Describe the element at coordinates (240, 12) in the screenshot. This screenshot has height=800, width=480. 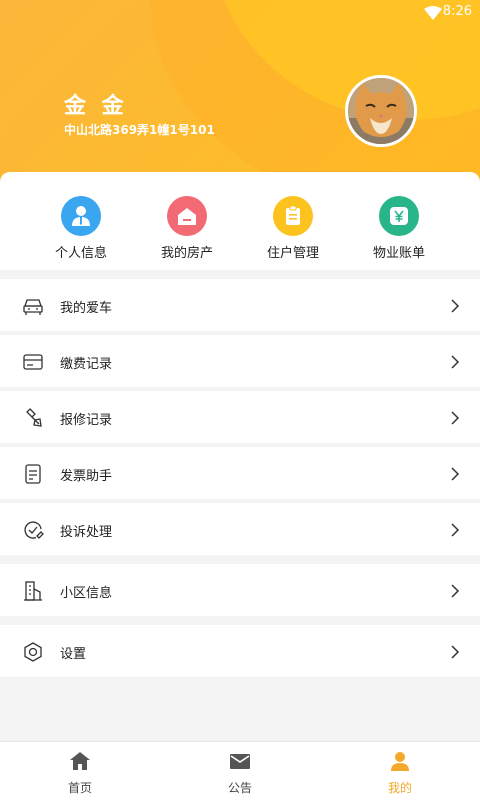
I see `status-bar: 8:26` at that location.